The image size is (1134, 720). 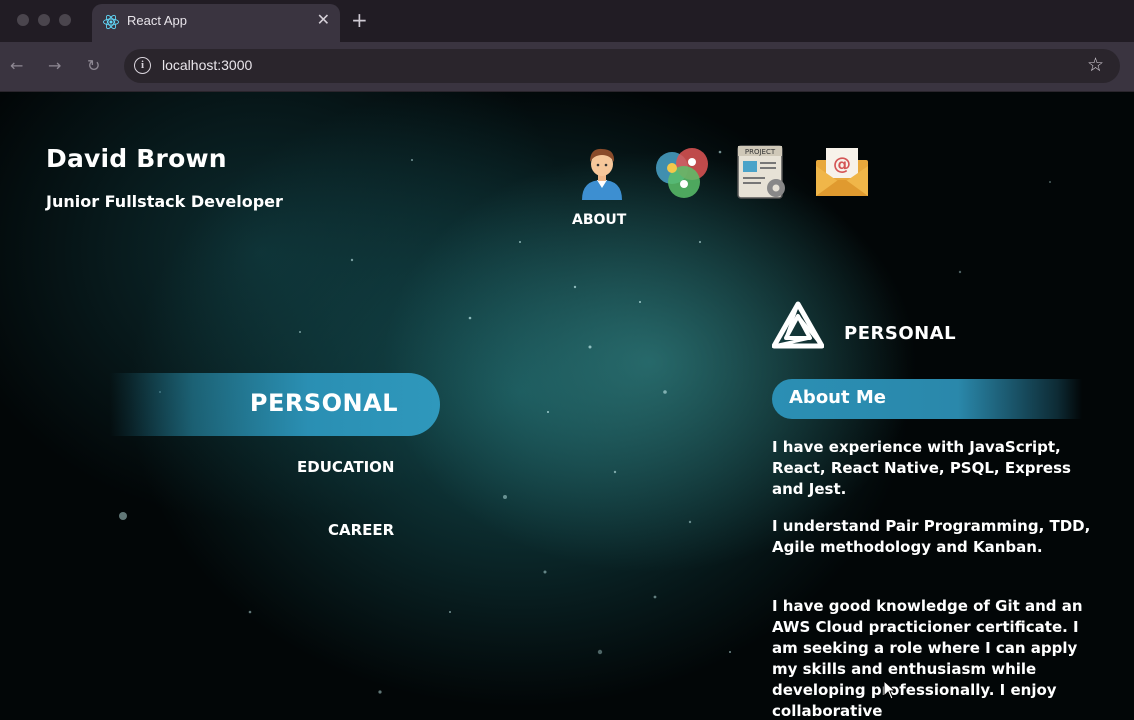 What do you see at coordinates (65, 20) in the screenshot?
I see `window-maximize-dot` at bounding box center [65, 20].